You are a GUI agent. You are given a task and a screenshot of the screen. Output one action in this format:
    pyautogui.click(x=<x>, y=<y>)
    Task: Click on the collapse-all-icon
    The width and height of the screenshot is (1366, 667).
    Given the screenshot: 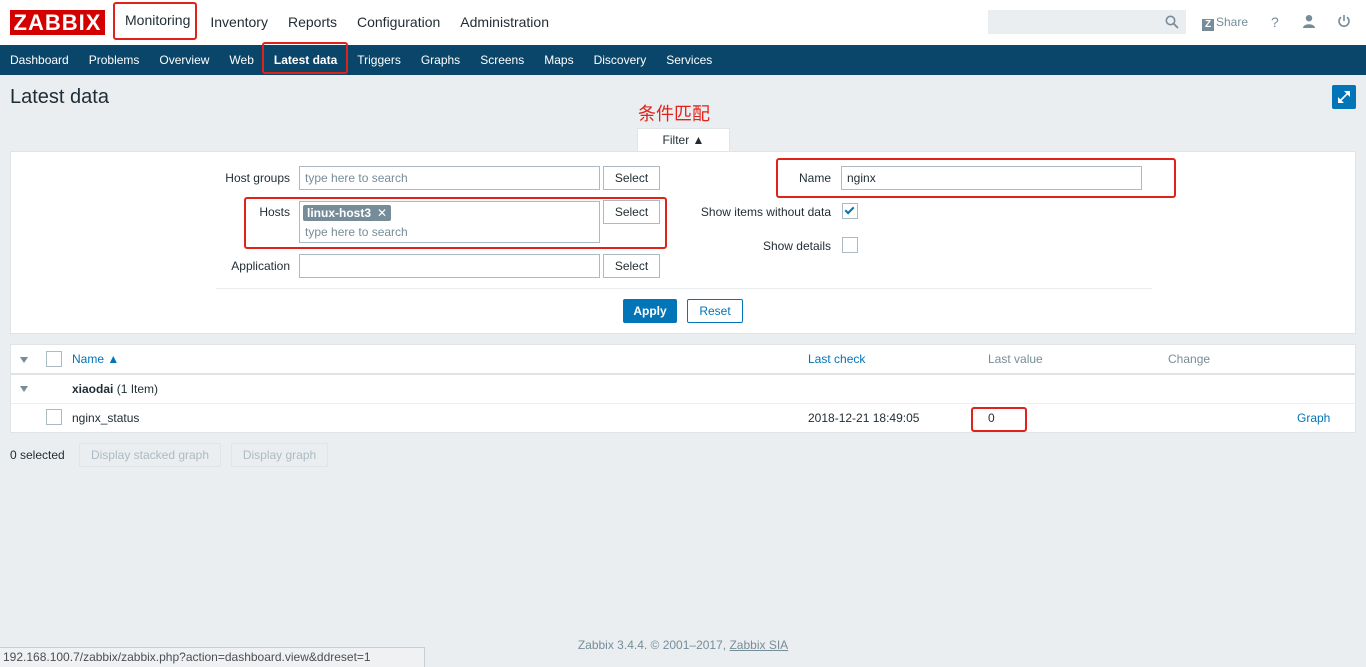 What is the action you would take?
    pyautogui.click(x=24, y=360)
    